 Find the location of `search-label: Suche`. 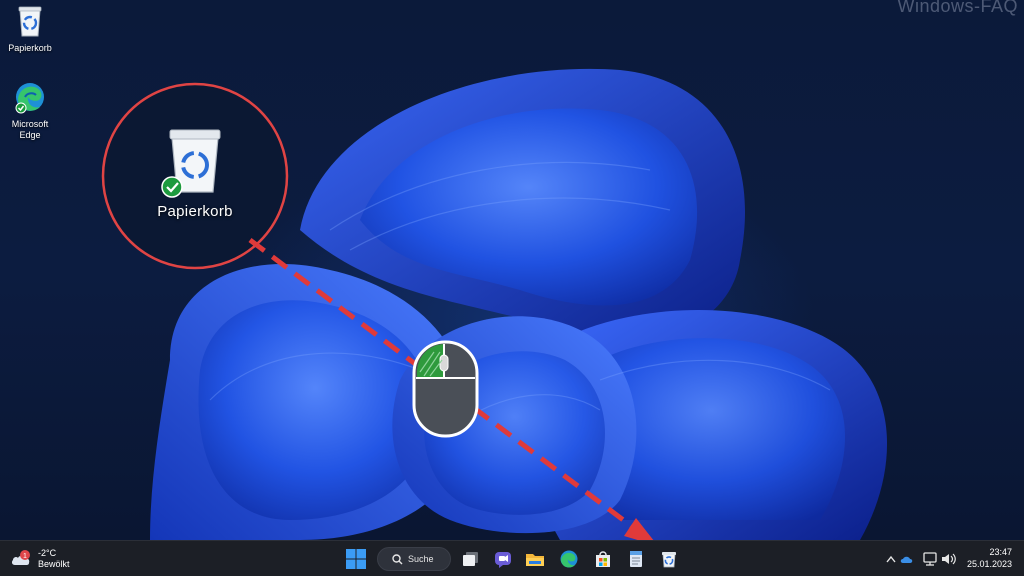

search-label: Suche is located at coordinates (421, 559).